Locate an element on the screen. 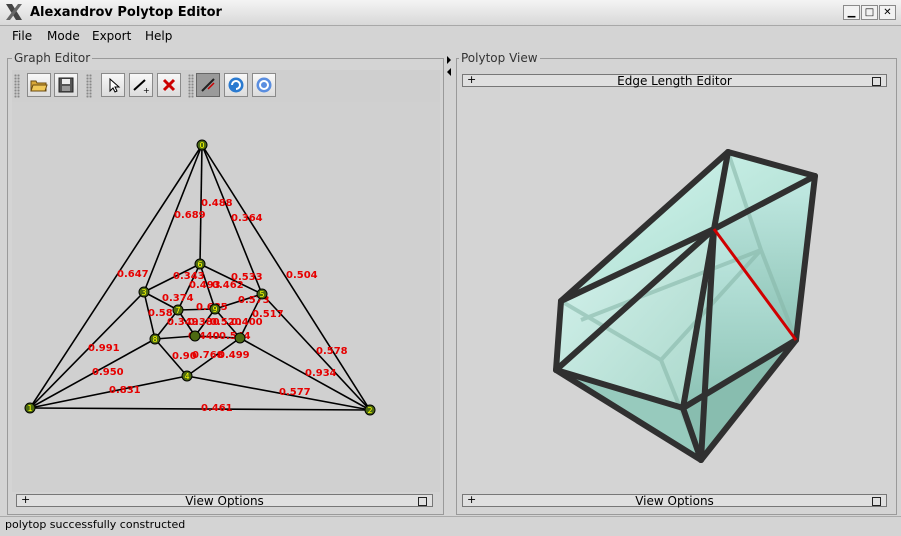  construct-button is located at coordinates (264, 85).